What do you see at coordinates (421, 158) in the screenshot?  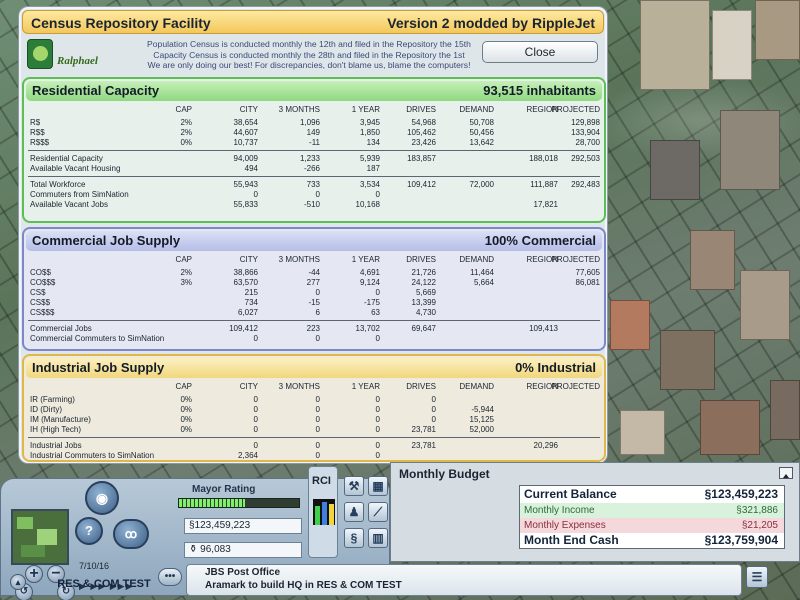 I see `cell-drives: 183,857` at bounding box center [421, 158].